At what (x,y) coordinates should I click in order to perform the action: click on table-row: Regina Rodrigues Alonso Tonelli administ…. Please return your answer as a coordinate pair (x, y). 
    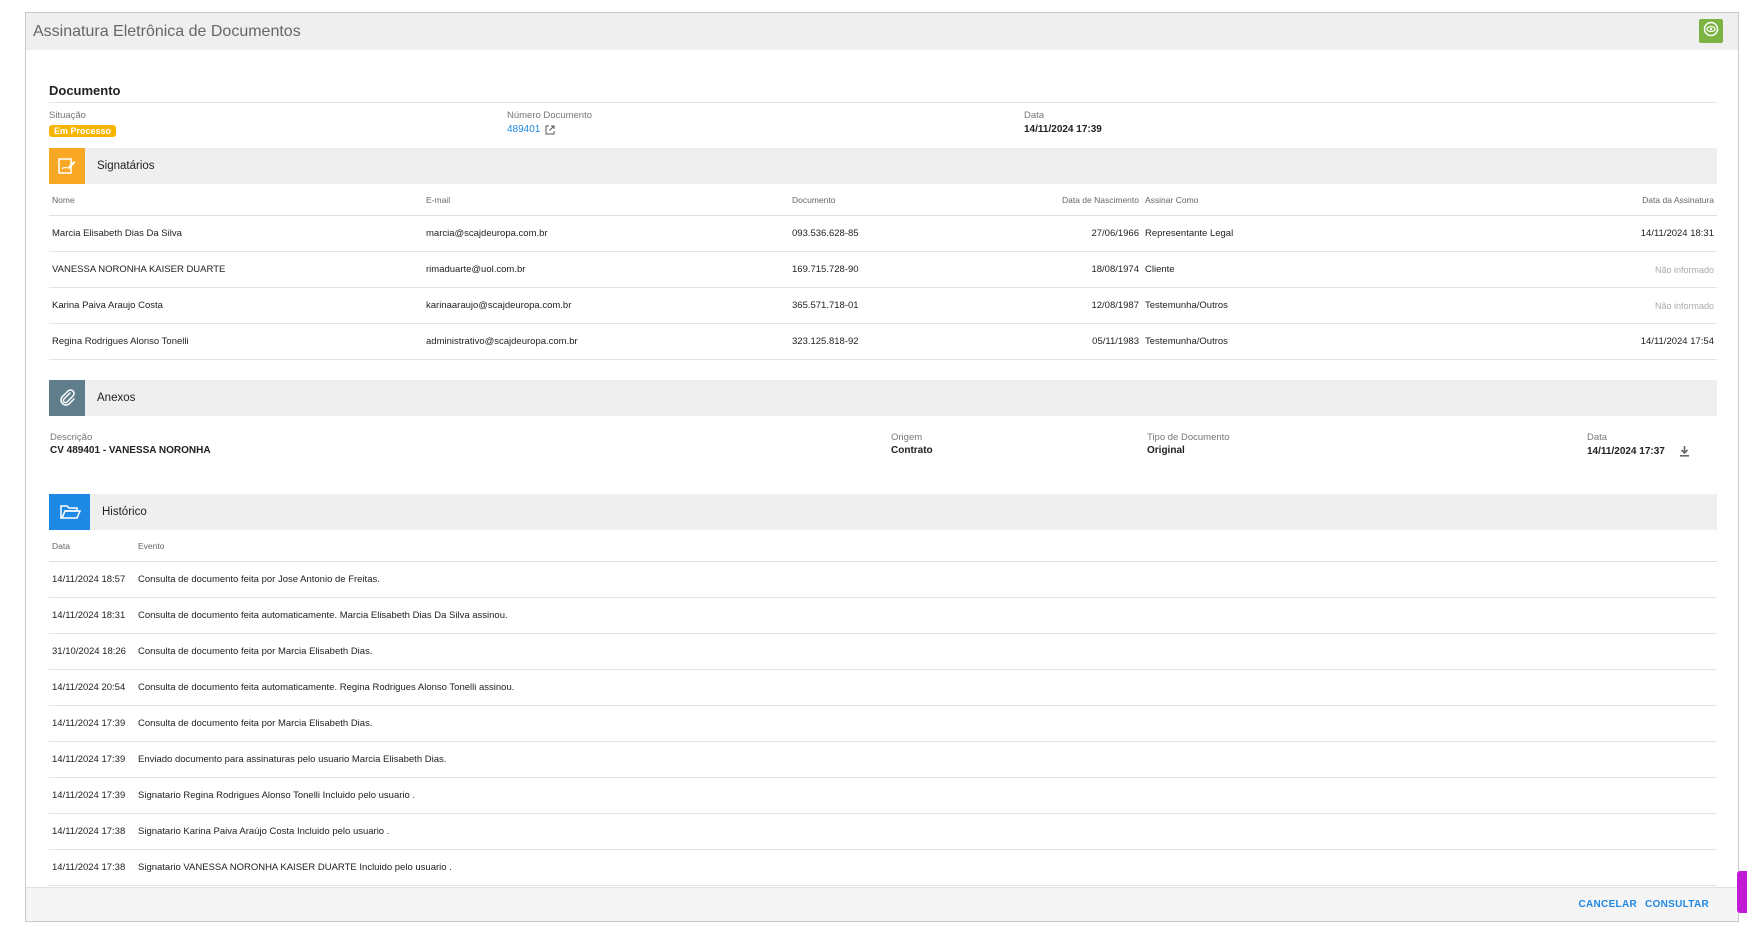
    Looking at the image, I should click on (883, 341).